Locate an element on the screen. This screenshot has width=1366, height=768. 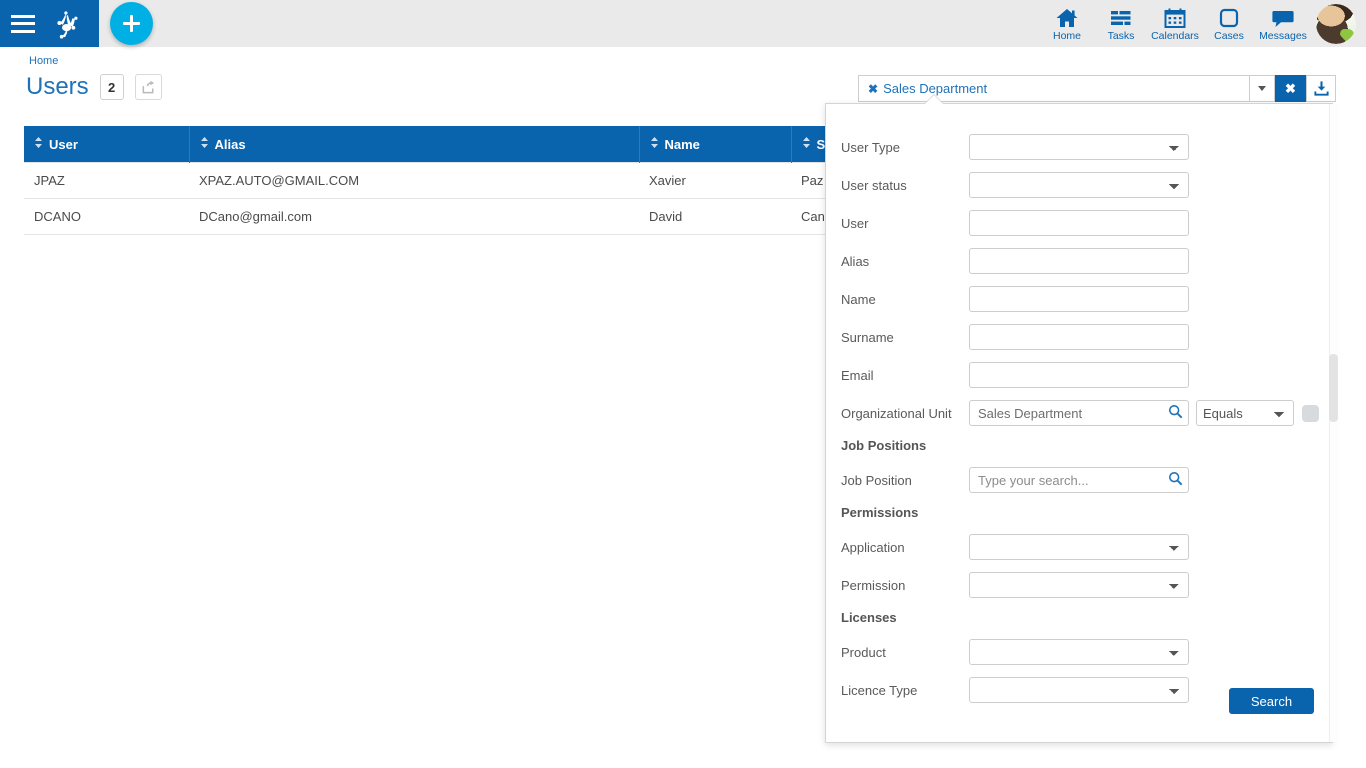
nav-label-tasks: Tasks is located at coordinates (1121, 36).